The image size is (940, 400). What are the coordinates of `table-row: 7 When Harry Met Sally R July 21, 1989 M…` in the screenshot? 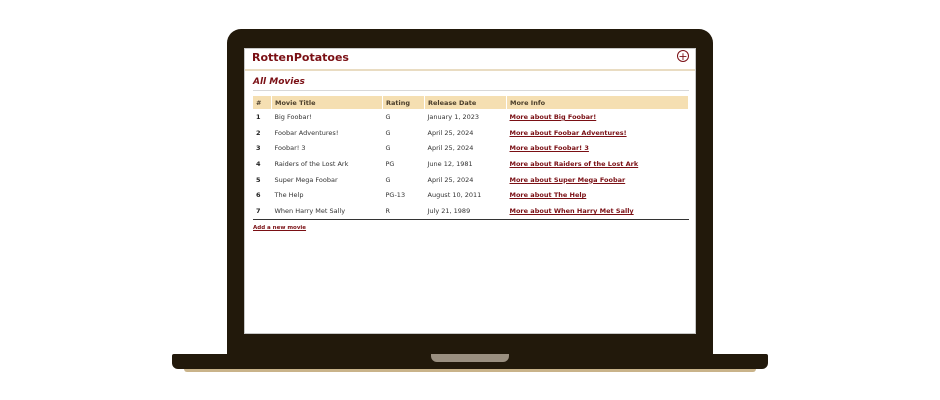 It's located at (471, 211).